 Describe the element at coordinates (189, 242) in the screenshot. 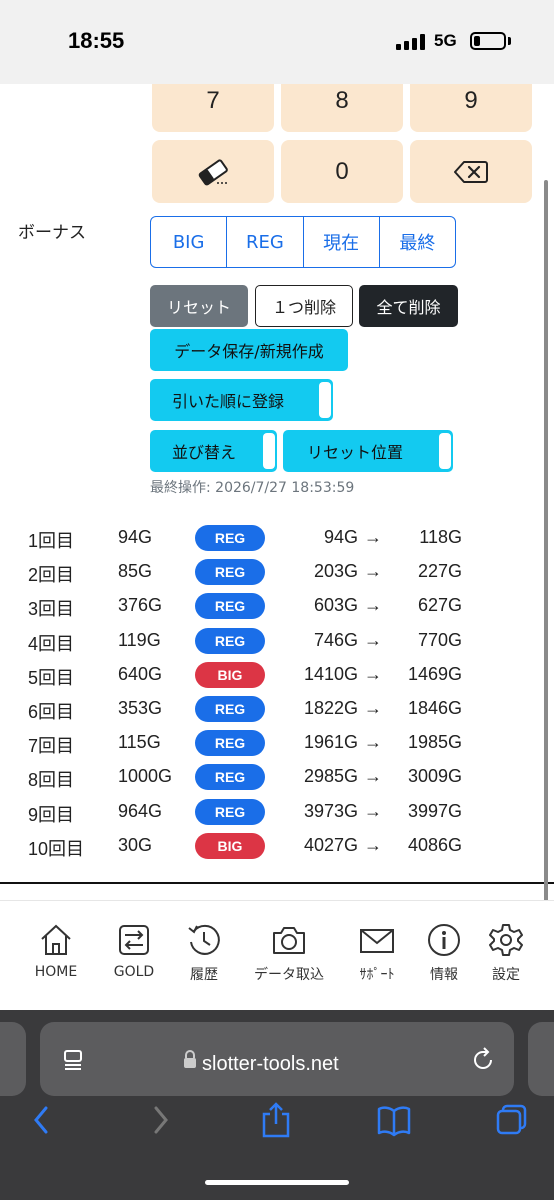

I see `bonus-big-button: BIG` at that location.